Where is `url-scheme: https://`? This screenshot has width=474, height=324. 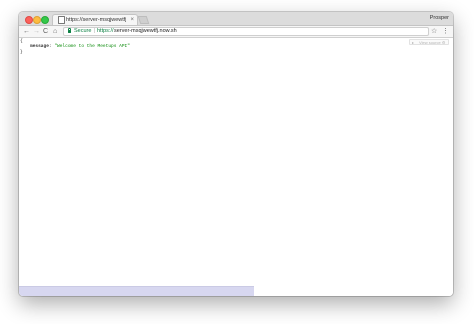 url-scheme: https:// is located at coordinates (105, 31).